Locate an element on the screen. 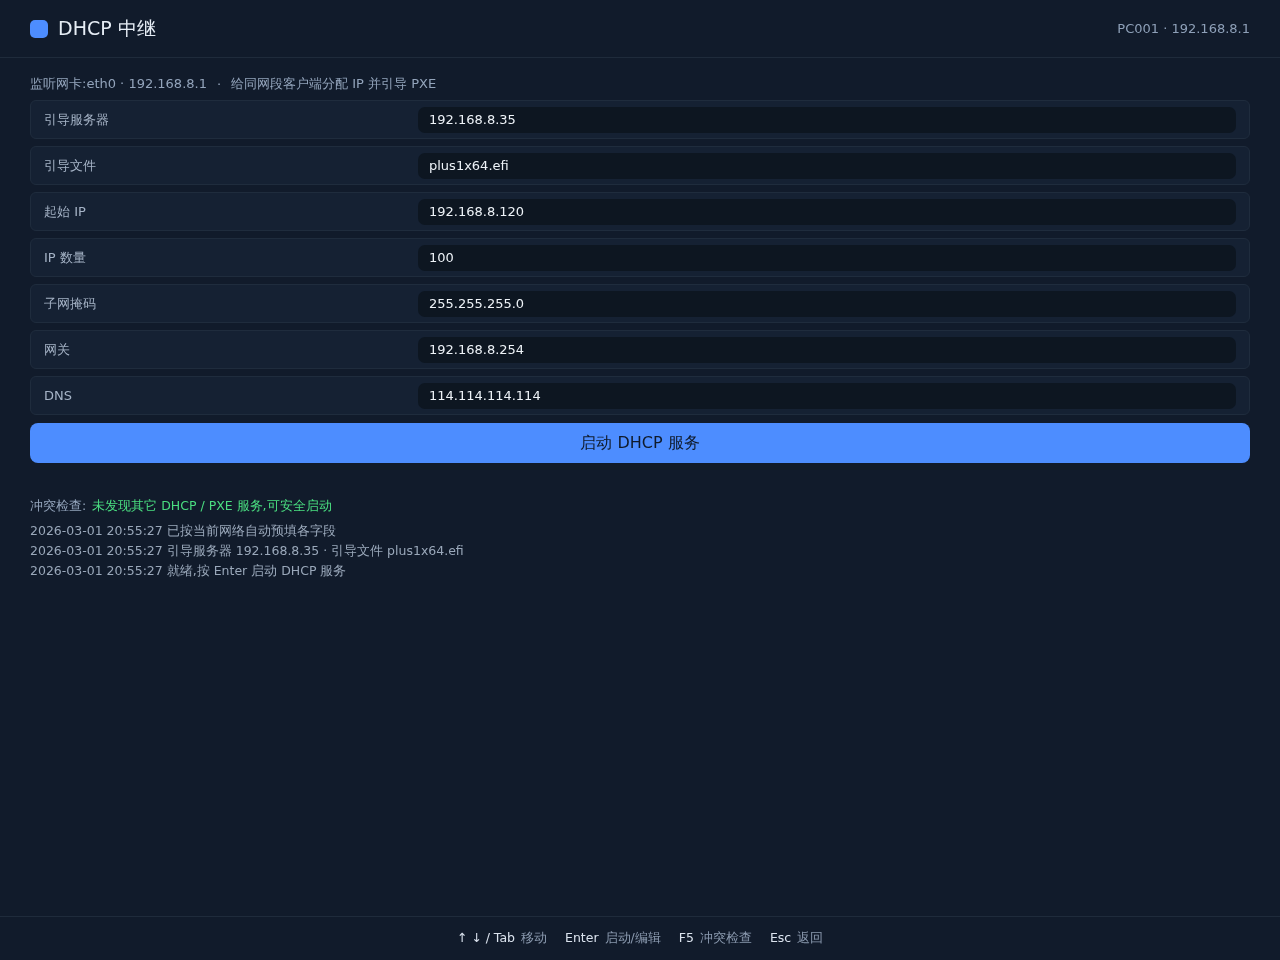 The width and height of the screenshot is (1280, 960). shortcut-key: Esc is located at coordinates (780, 938).